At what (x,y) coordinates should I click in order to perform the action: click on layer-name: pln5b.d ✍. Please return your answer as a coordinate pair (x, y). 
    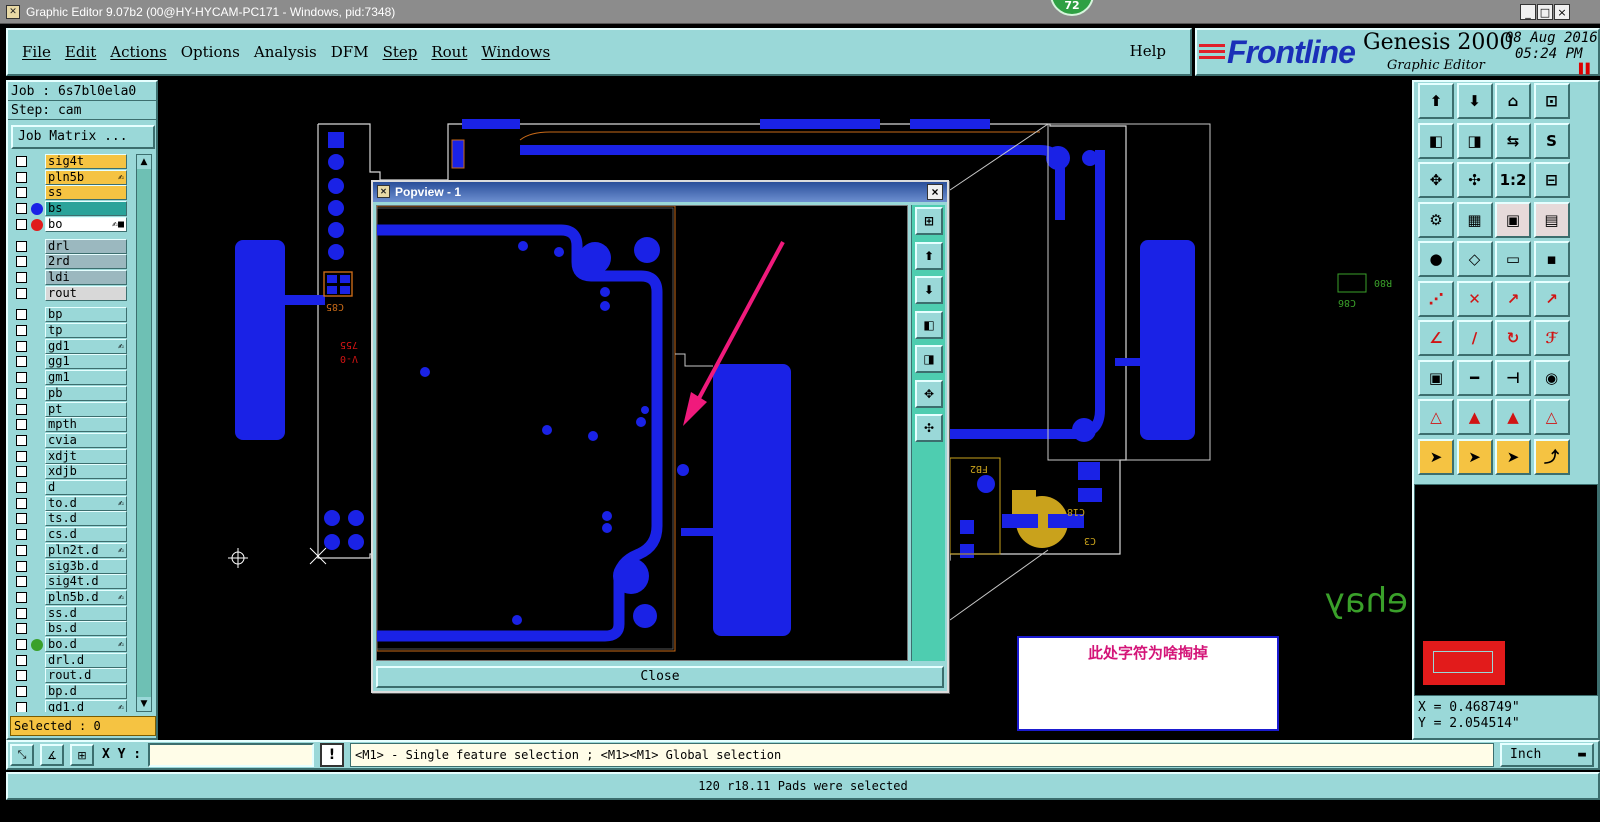
    Looking at the image, I should click on (86, 597).